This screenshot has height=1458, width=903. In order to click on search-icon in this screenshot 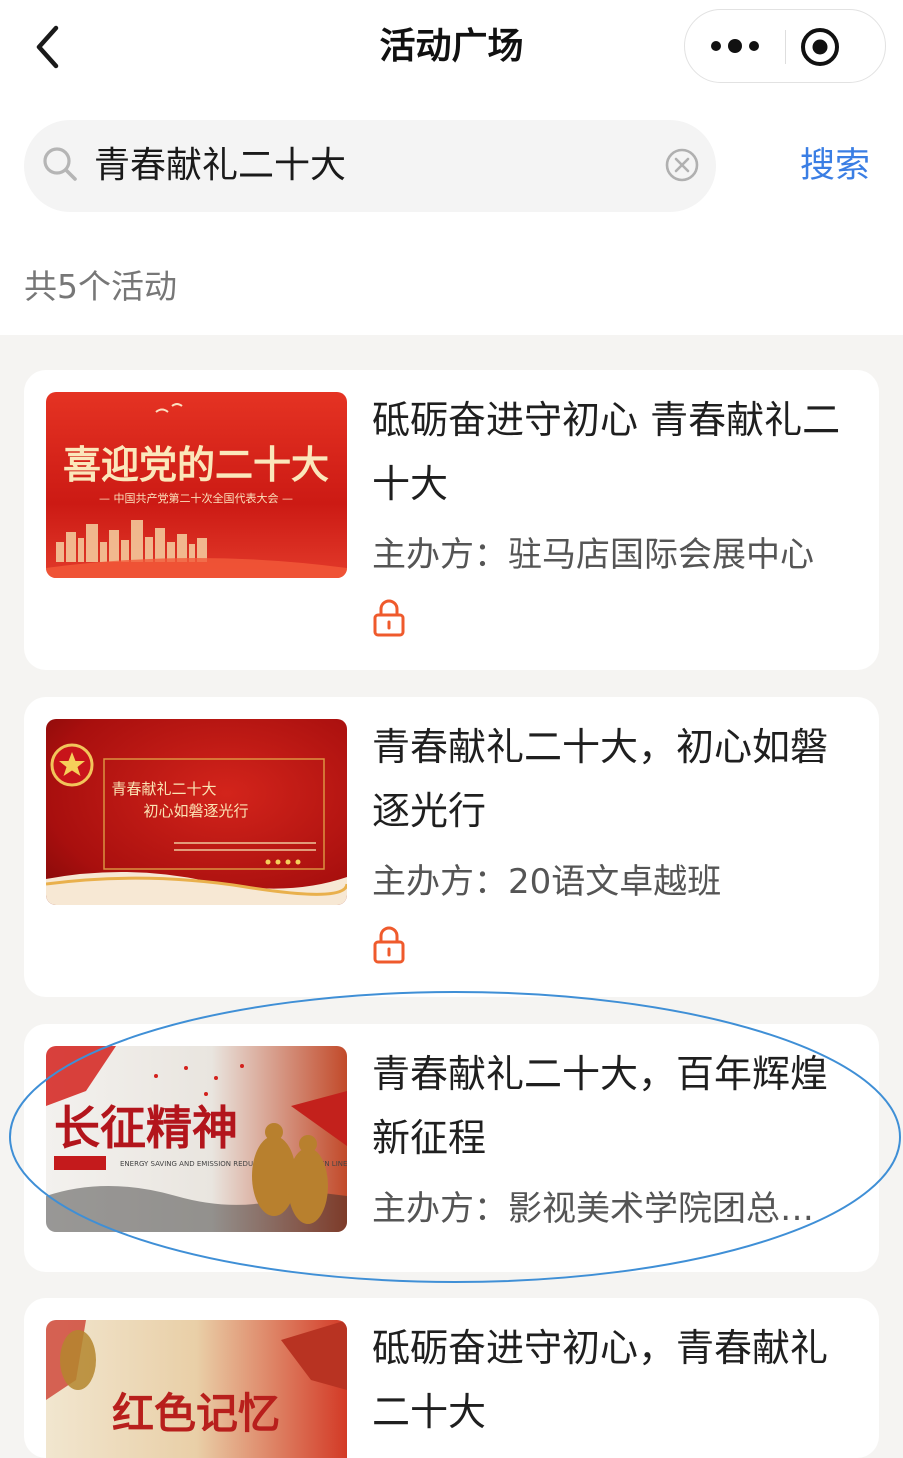, I will do `click(60, 164)`.